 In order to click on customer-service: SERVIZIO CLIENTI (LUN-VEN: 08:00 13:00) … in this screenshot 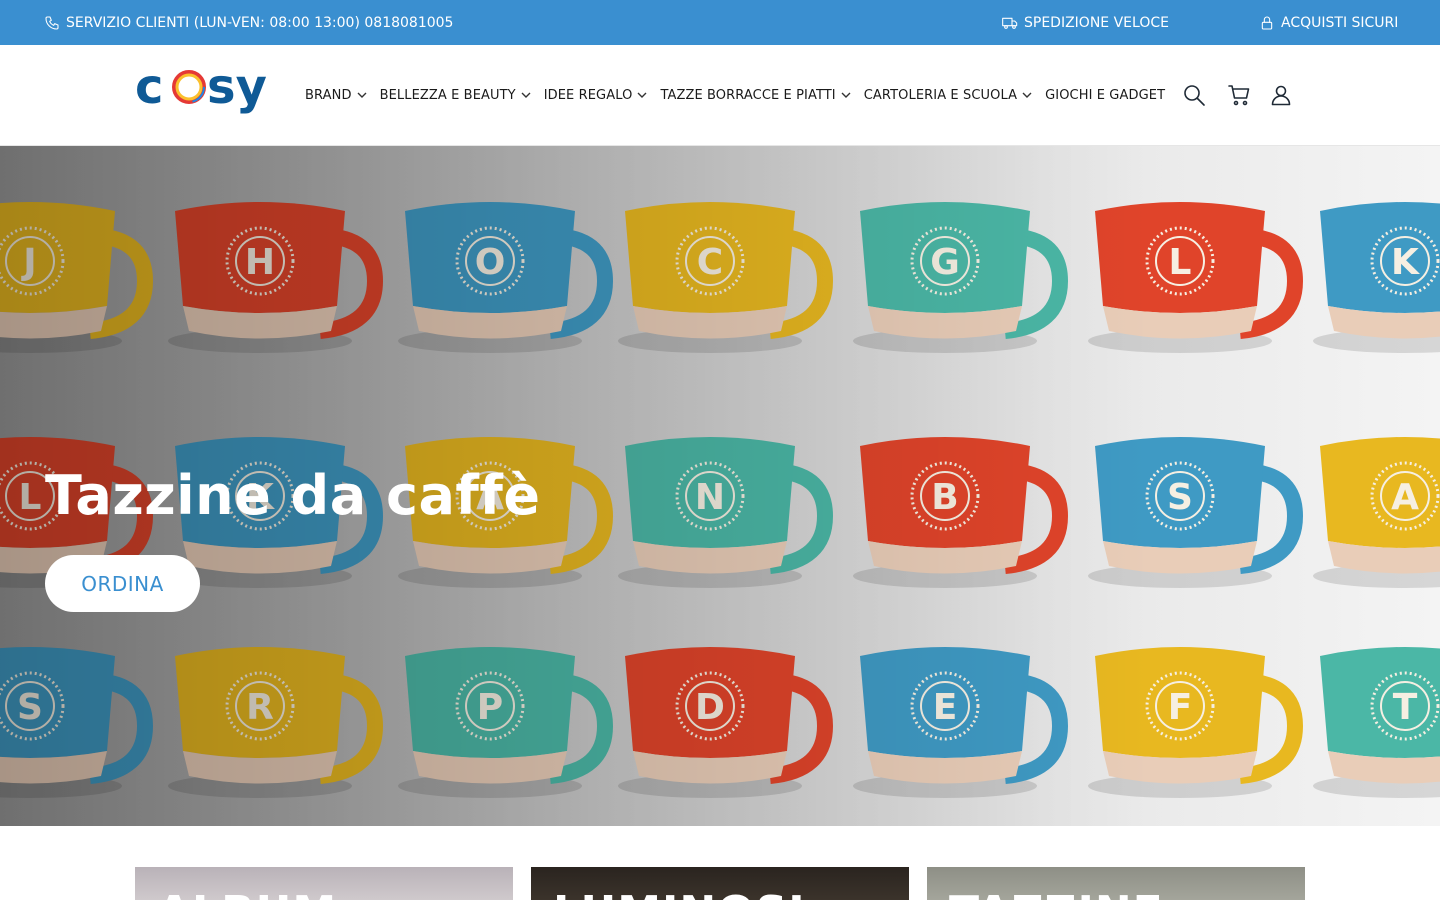, I will do `click(248, 22)`.